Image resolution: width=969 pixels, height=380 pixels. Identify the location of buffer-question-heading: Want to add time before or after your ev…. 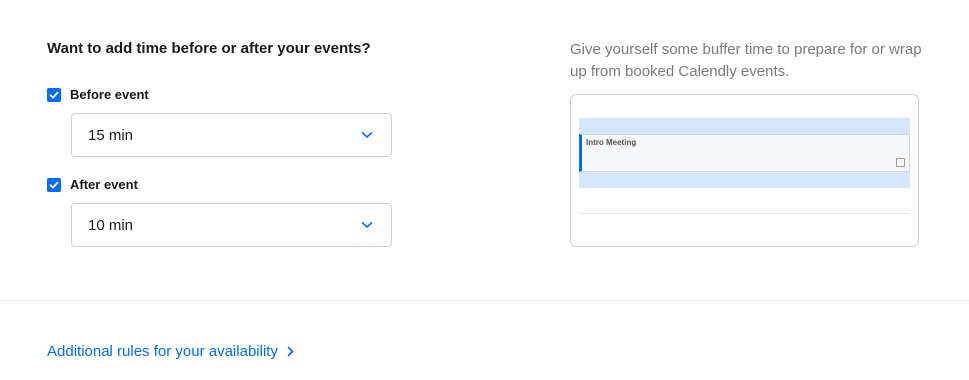
(209, 48).